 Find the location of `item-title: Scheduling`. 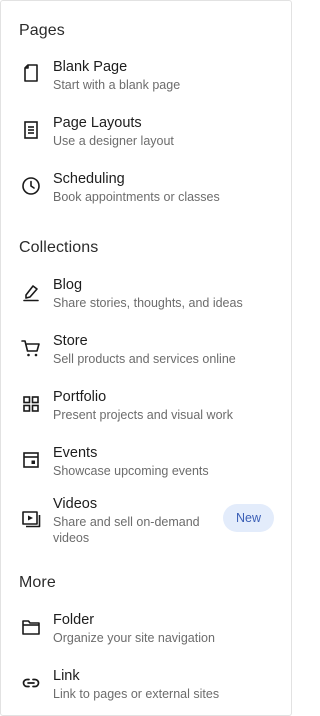

item-title: Scheduling is located at coordinates (89, 179).